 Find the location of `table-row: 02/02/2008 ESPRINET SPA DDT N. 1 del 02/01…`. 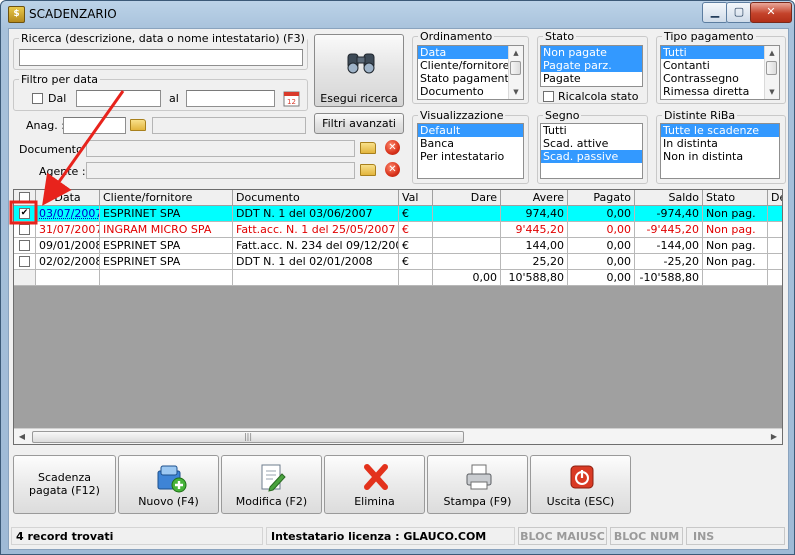

table-row: 02/02/2008 ESPRINET SPA DDT N. 1 del 02/01… is located at coordinates (398, 262).